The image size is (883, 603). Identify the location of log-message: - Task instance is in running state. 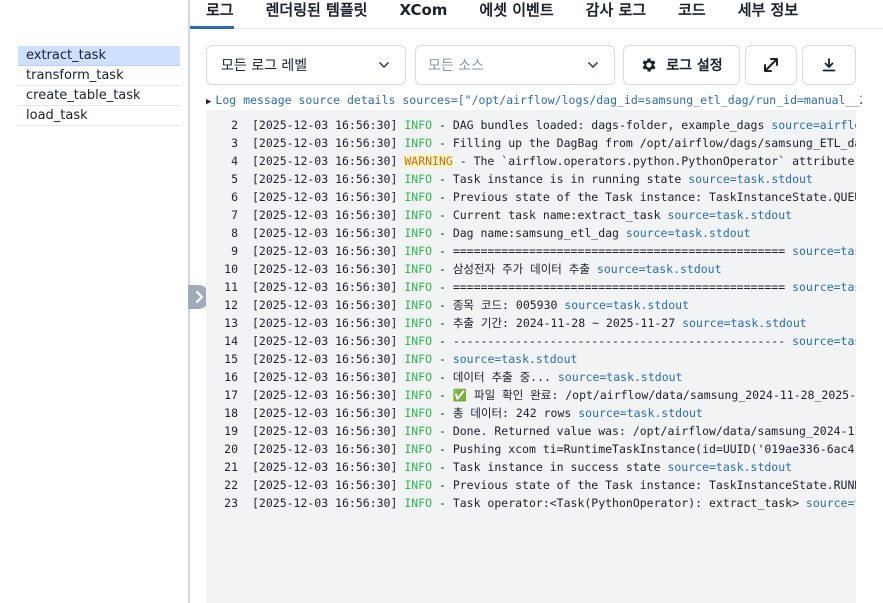
(560, 179).